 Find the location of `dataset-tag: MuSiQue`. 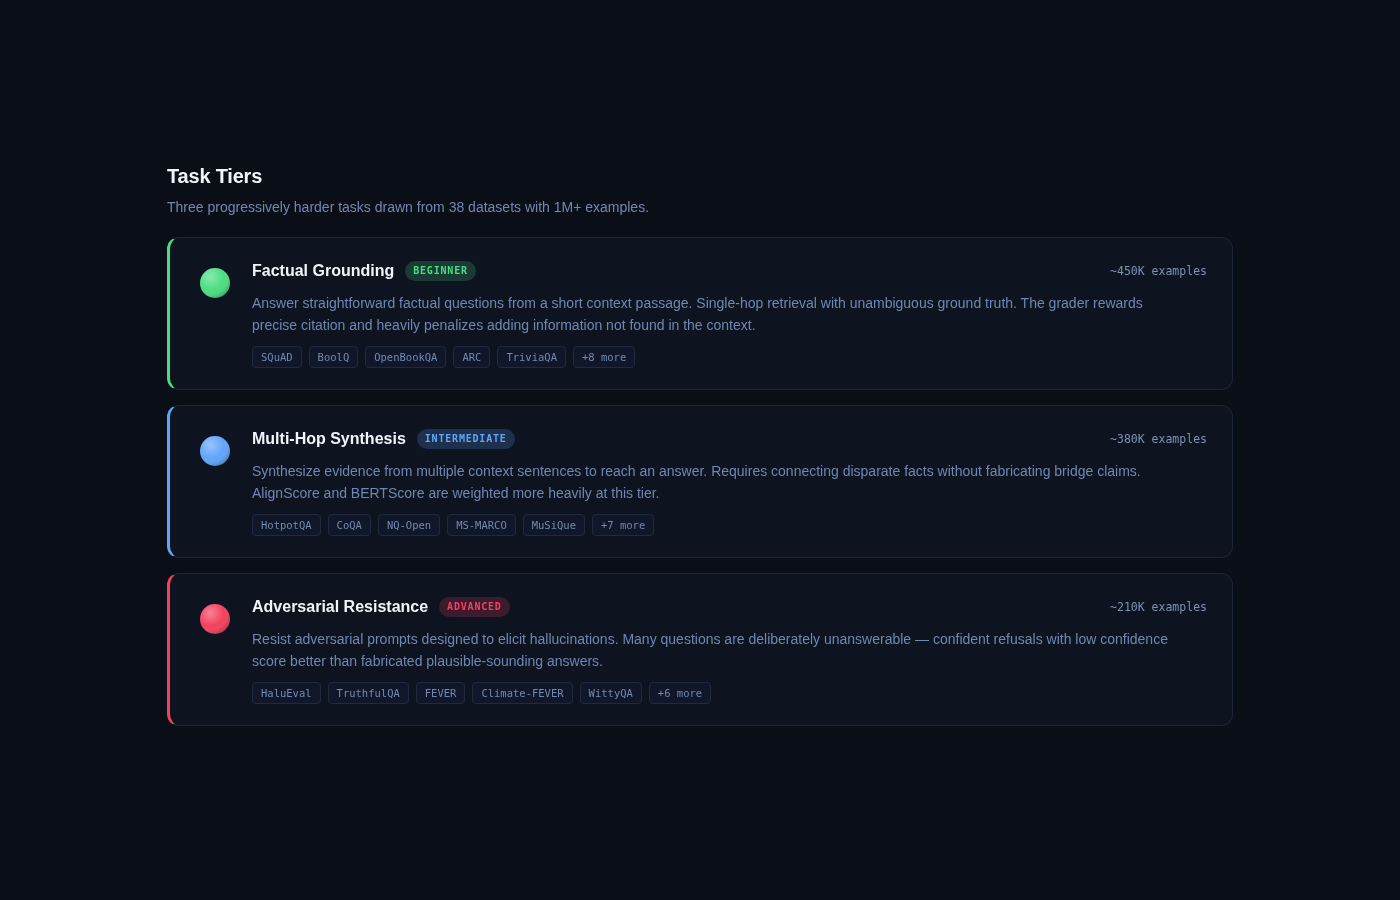

dataset-tag: MuSiQue is located at coordinates (553, 525).